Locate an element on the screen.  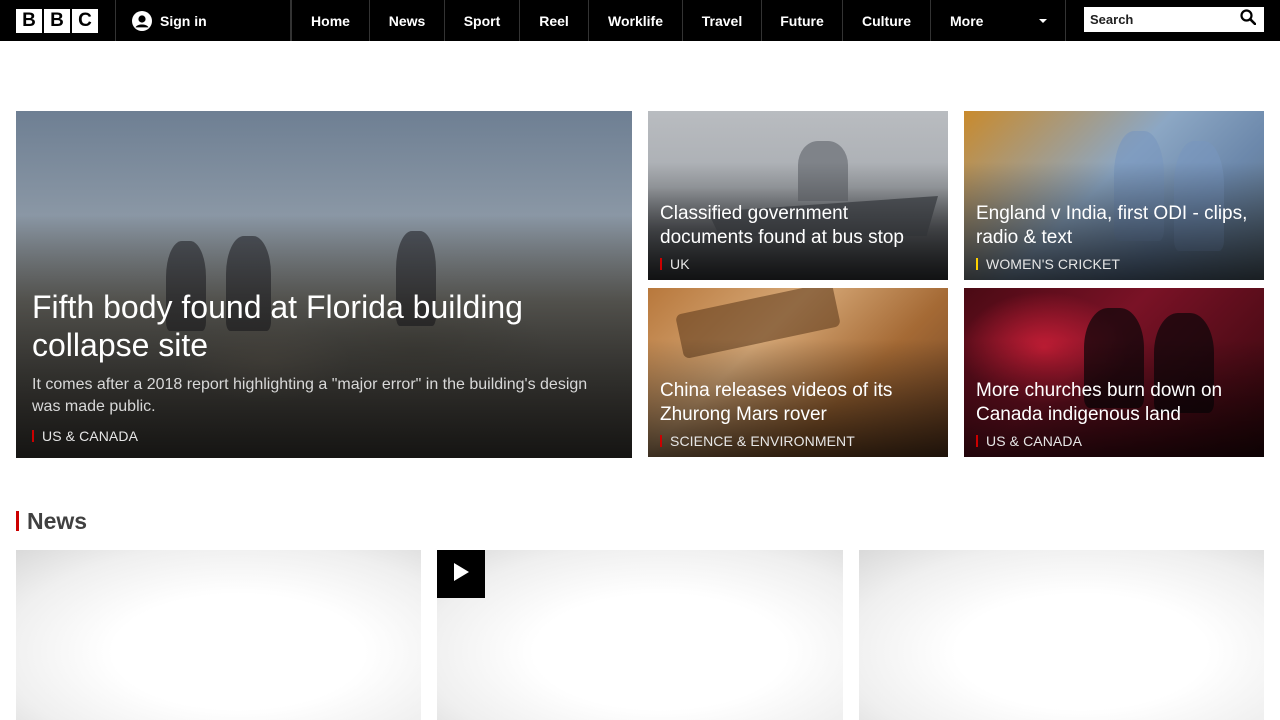
play-button is located at coordinates (461, 574).